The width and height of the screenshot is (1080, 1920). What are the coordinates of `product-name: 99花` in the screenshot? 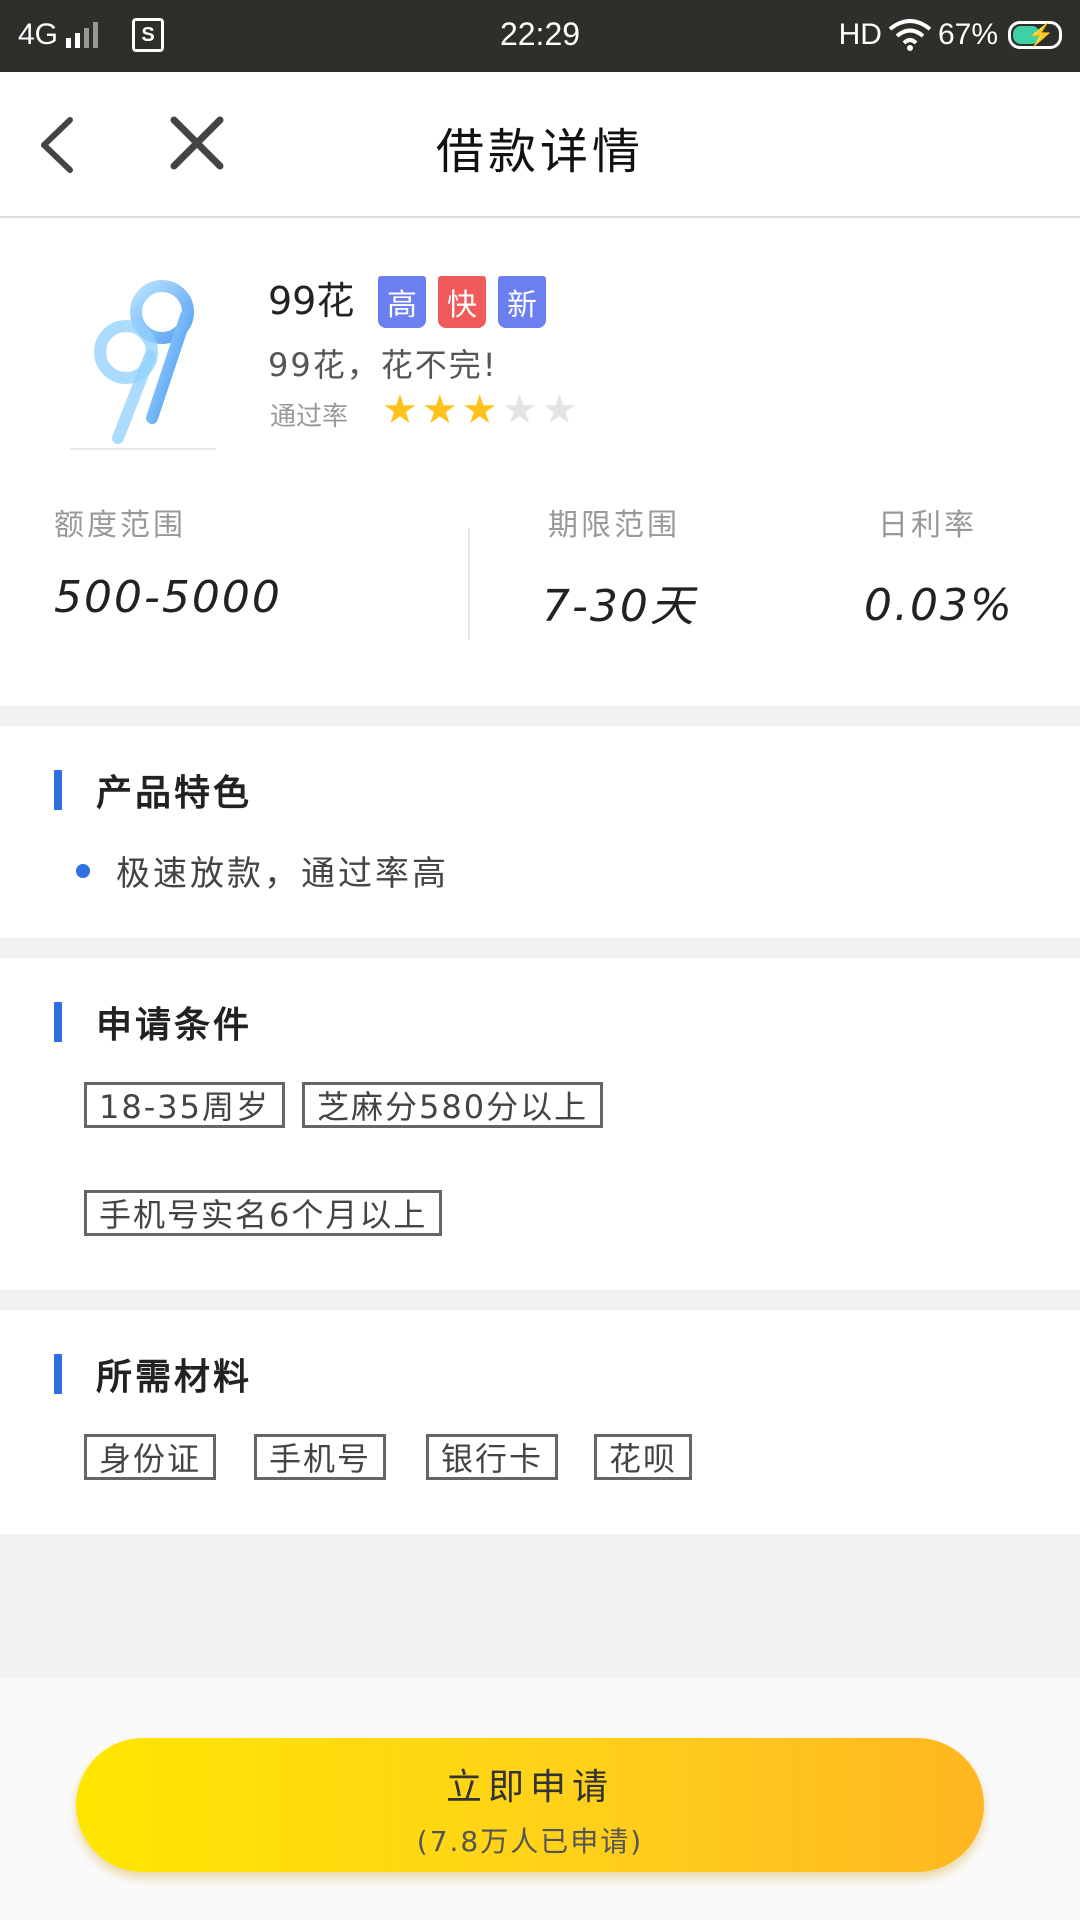 It's located at (311, 301).